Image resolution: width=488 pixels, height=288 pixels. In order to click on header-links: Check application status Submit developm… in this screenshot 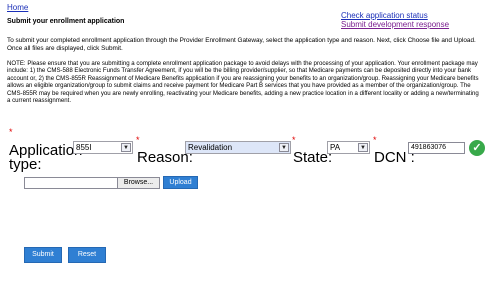, I will do `click(395, 20)`.